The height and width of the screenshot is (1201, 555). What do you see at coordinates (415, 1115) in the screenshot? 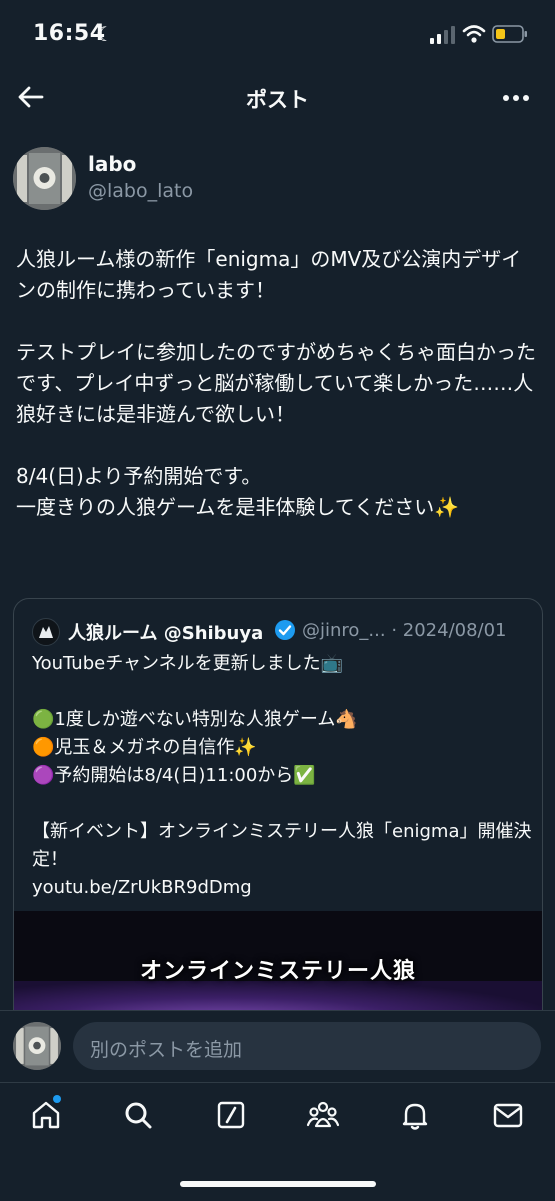
I see `notifications-bell-icon` at bounding box center [415, 1115].